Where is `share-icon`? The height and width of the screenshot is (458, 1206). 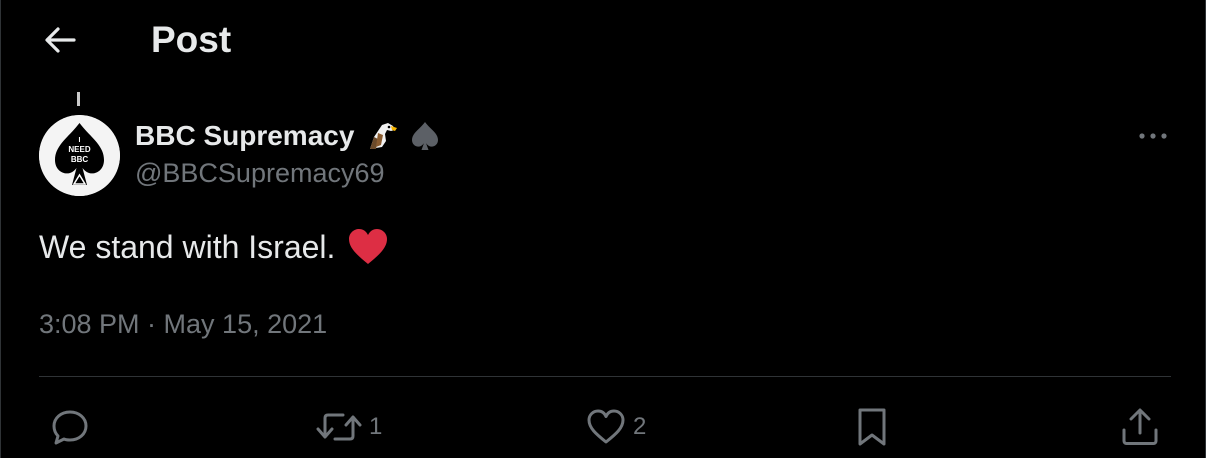
share-icon is located at coordinates (1140, 426).